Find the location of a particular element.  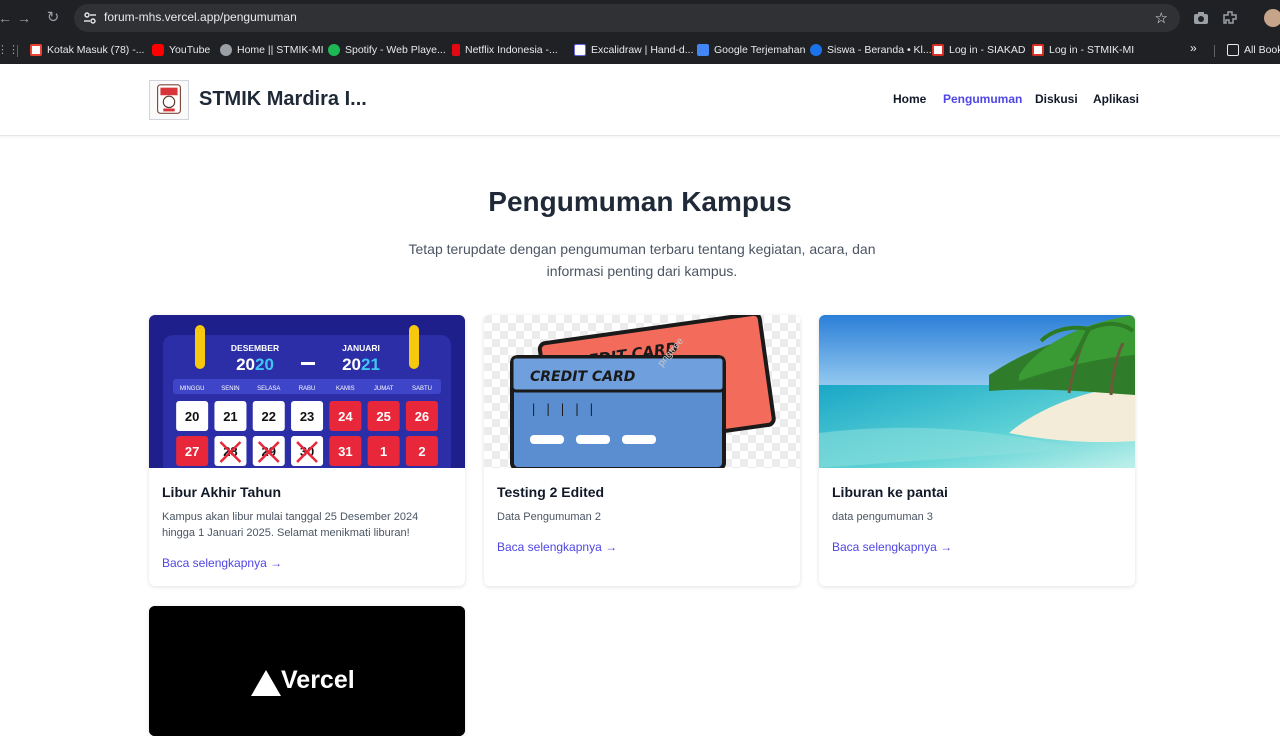

netflix-icon is located at coordinates (456, 50).